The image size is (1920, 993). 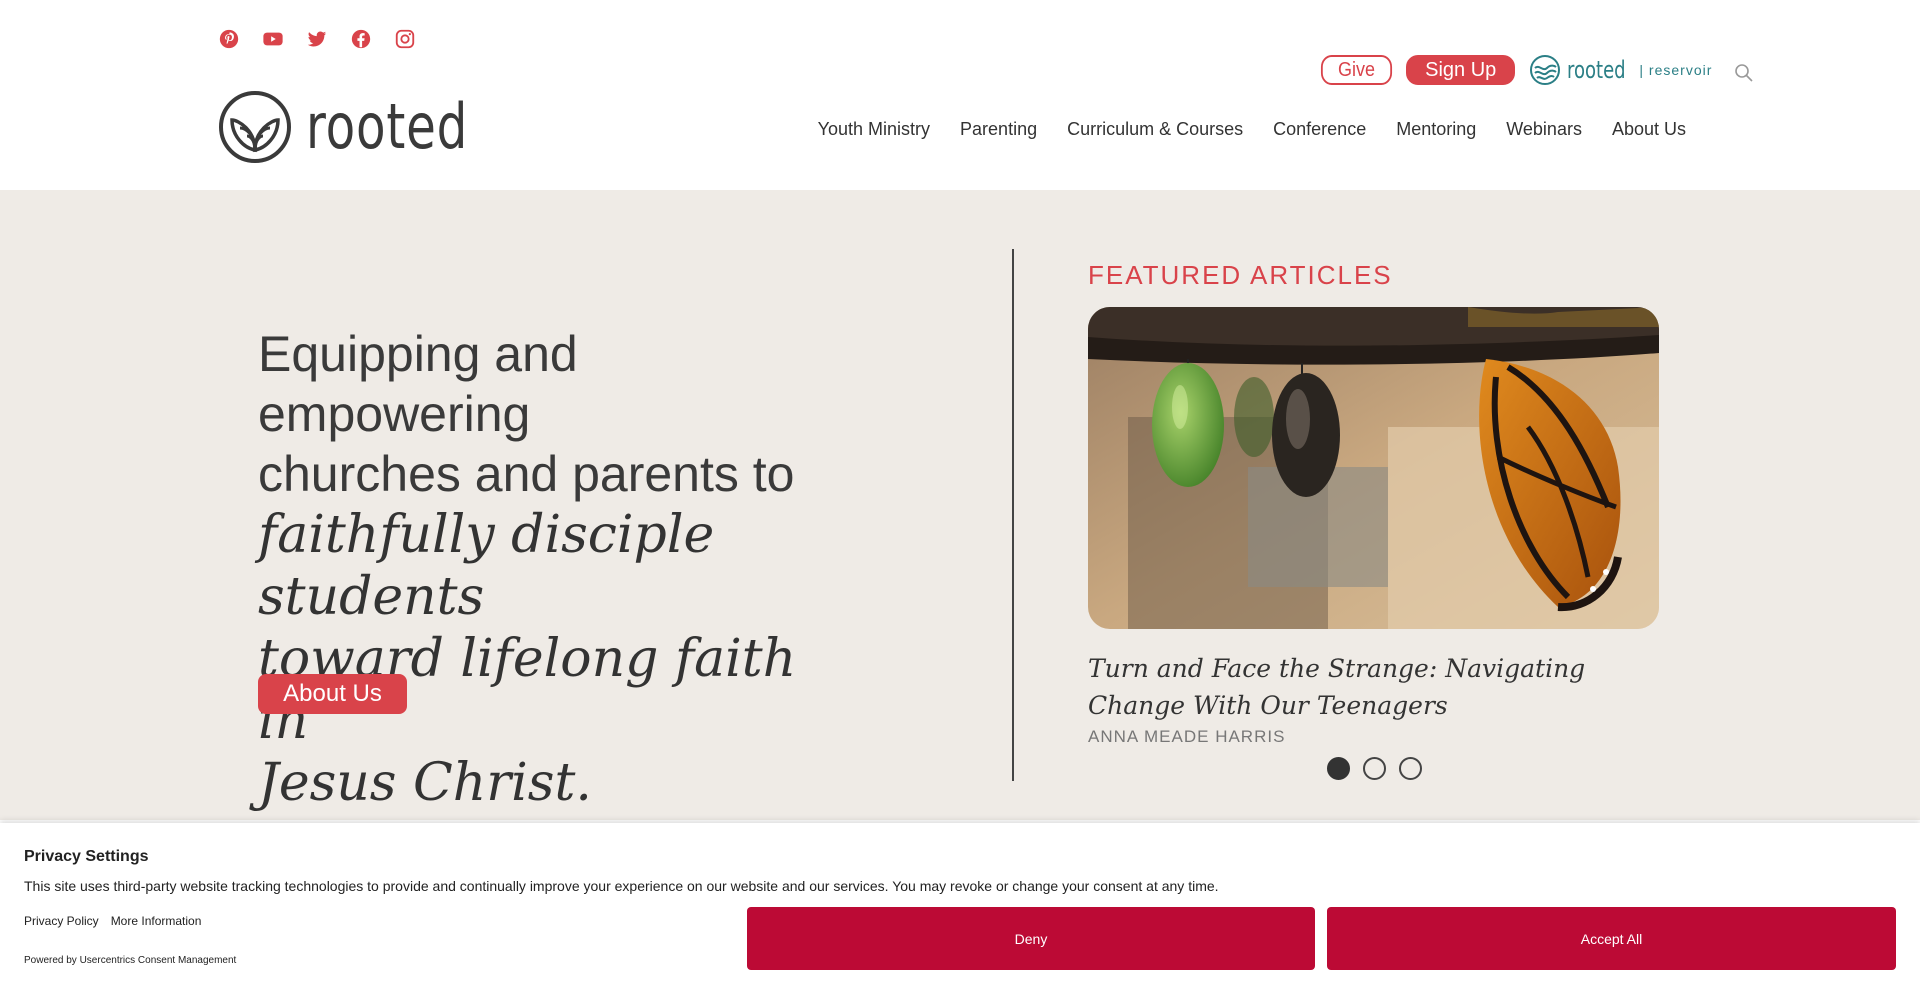 What do you see at coordinates (425, 783) in the screenshot?
I see `hero-italic-line-3: Jesus Christ.` at bounding box center [425, 783].